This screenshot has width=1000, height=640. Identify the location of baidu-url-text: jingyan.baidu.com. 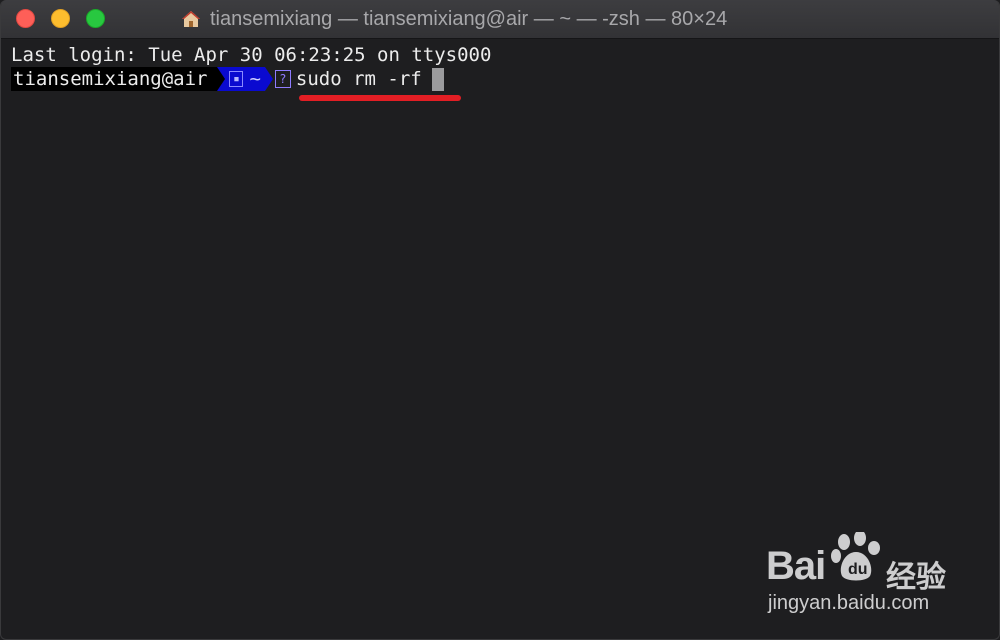
(849, 603).